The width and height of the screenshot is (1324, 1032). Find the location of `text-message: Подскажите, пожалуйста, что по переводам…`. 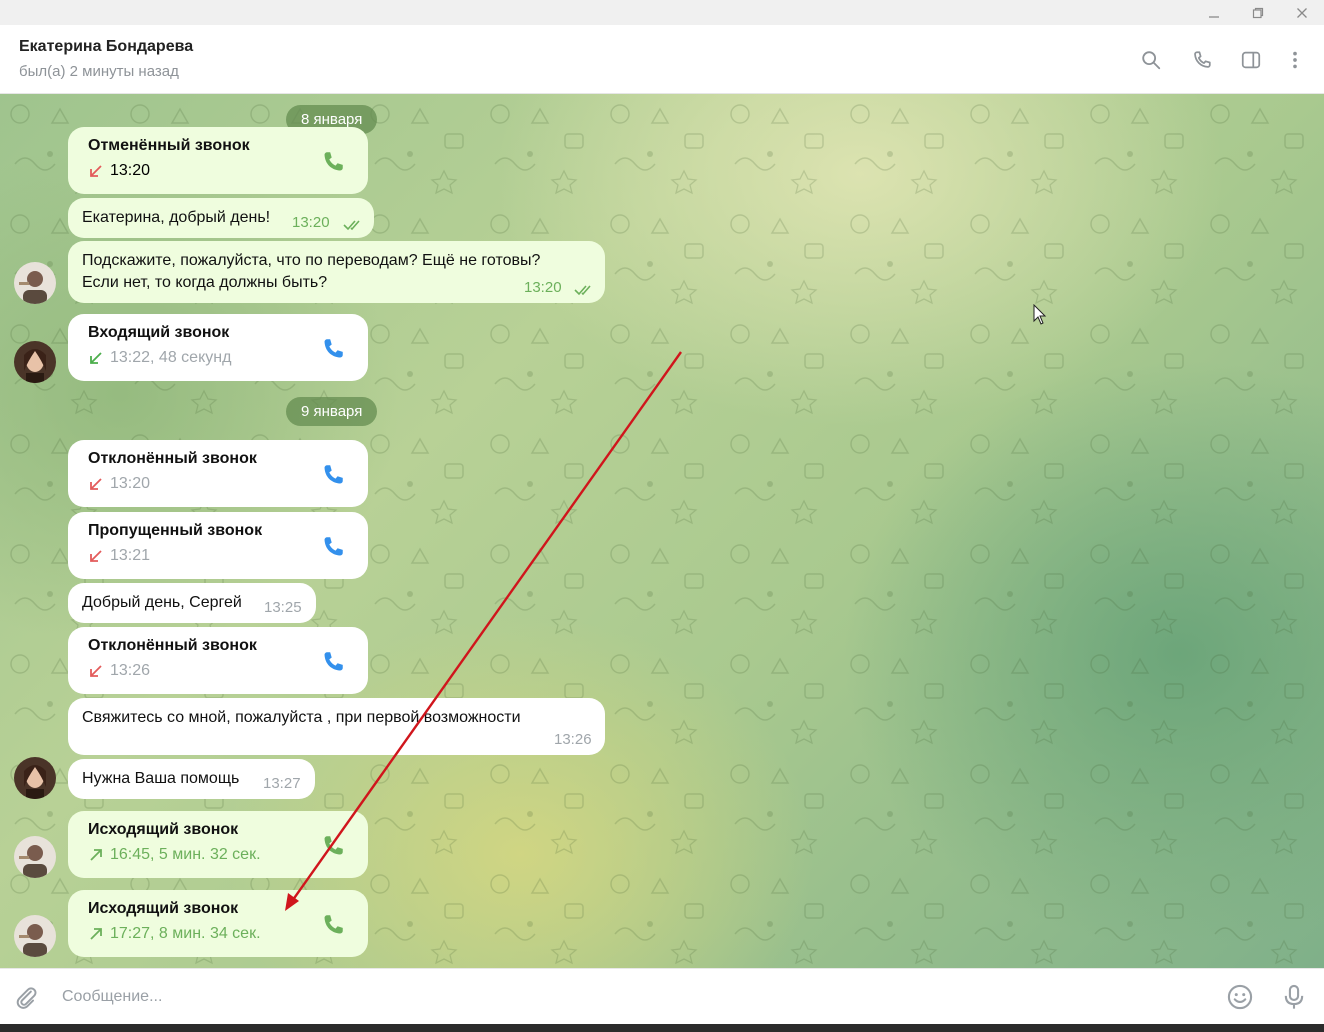

text-message: Подскажите, пожалуйста, что по переводам… is located at coordinates (336, 272).